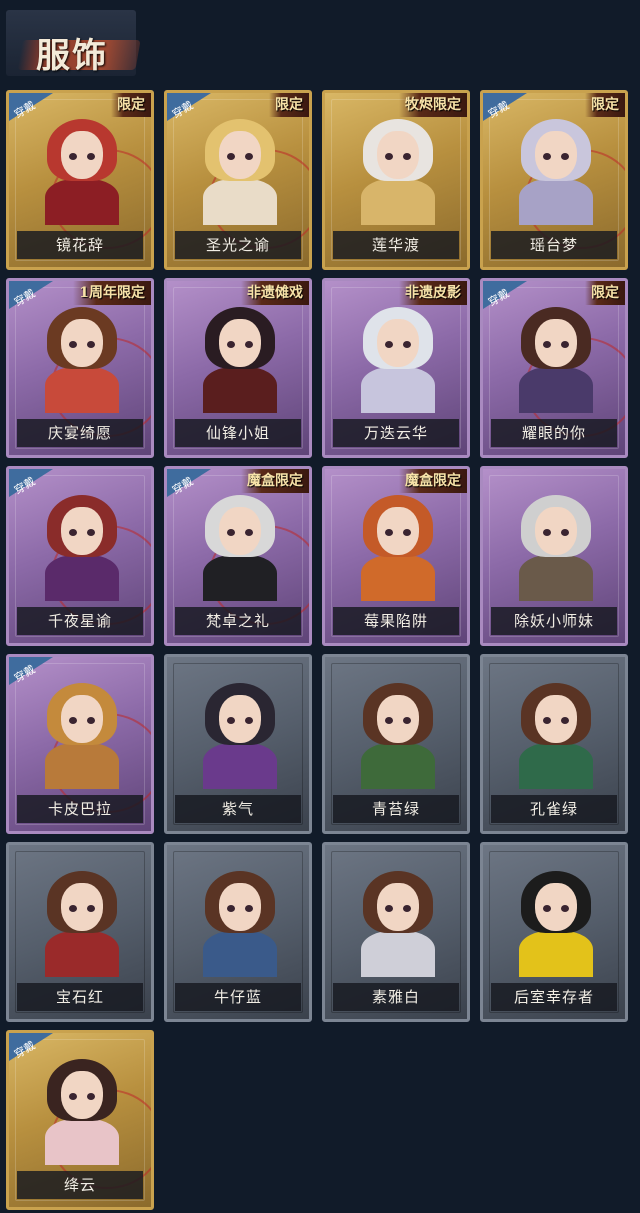  Describe the element at coordinates (554, 621) in the screenshot. I see `outfit-name: 除妖小师妹` at that location.